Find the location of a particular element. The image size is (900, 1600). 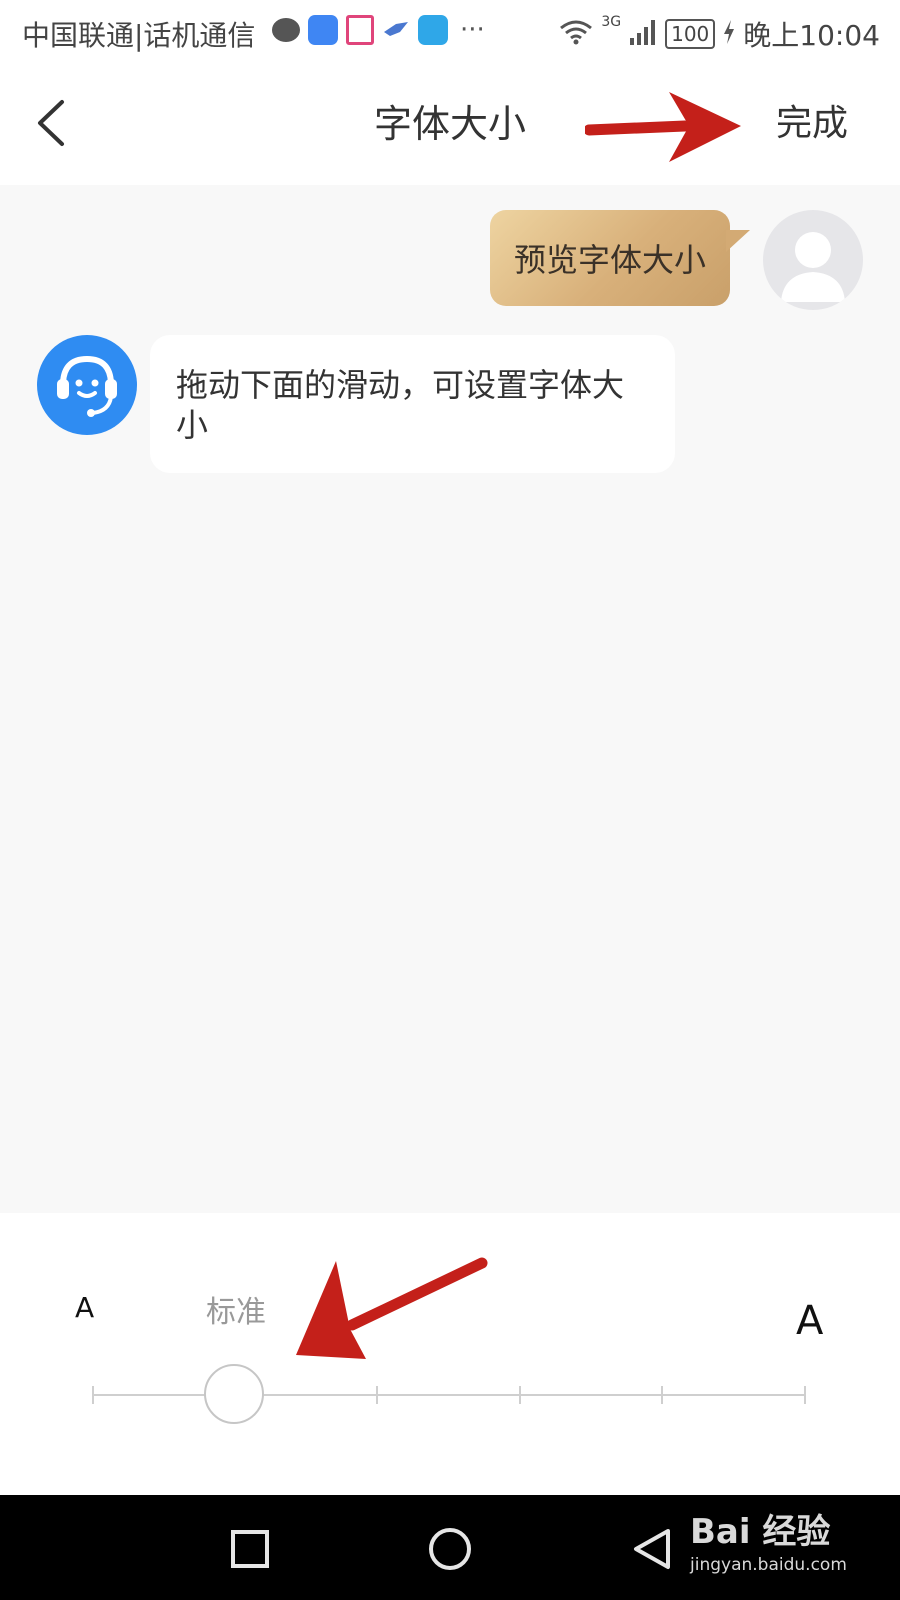

annotation-arrow-bottom is located at coordinates (392, 1308).